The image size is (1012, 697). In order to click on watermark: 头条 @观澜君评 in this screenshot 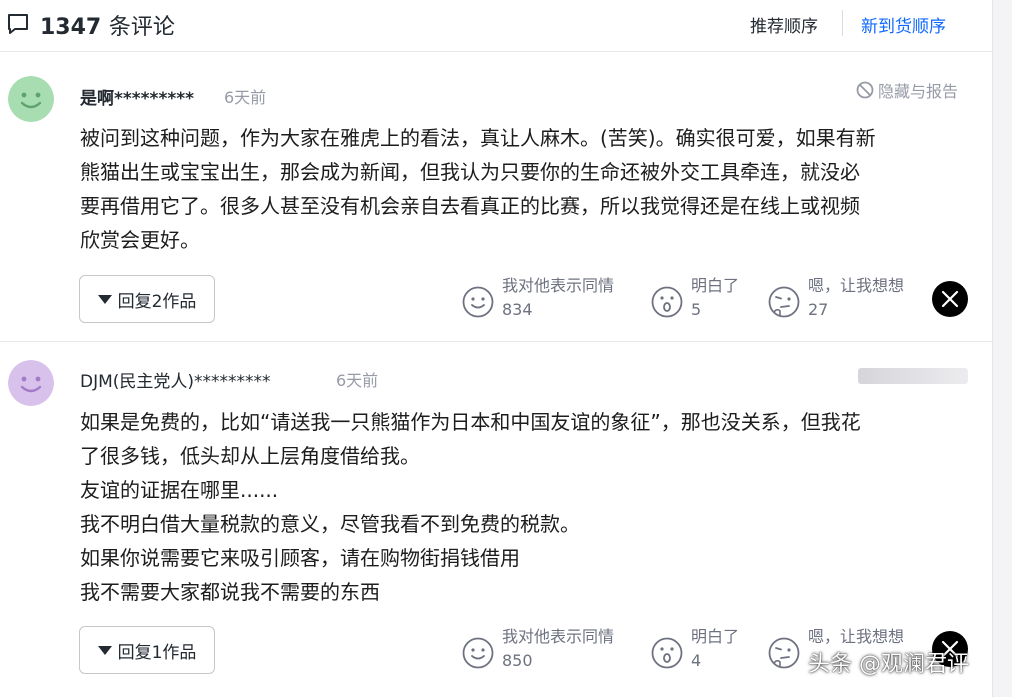, I will do `click(888, 664)`.